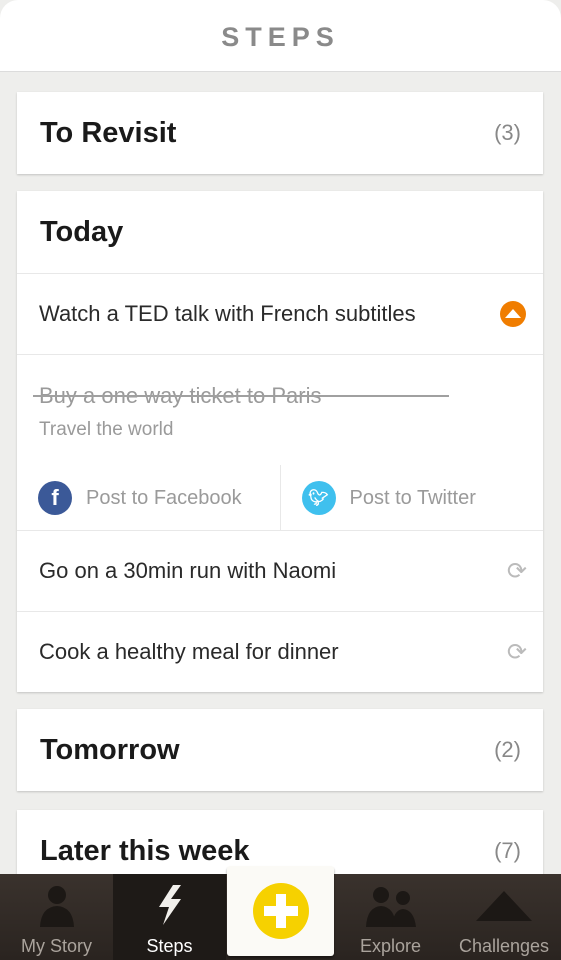  Describe the element at coordinates (241, 396) in the screenshot. I see `strikethrough` at that location.